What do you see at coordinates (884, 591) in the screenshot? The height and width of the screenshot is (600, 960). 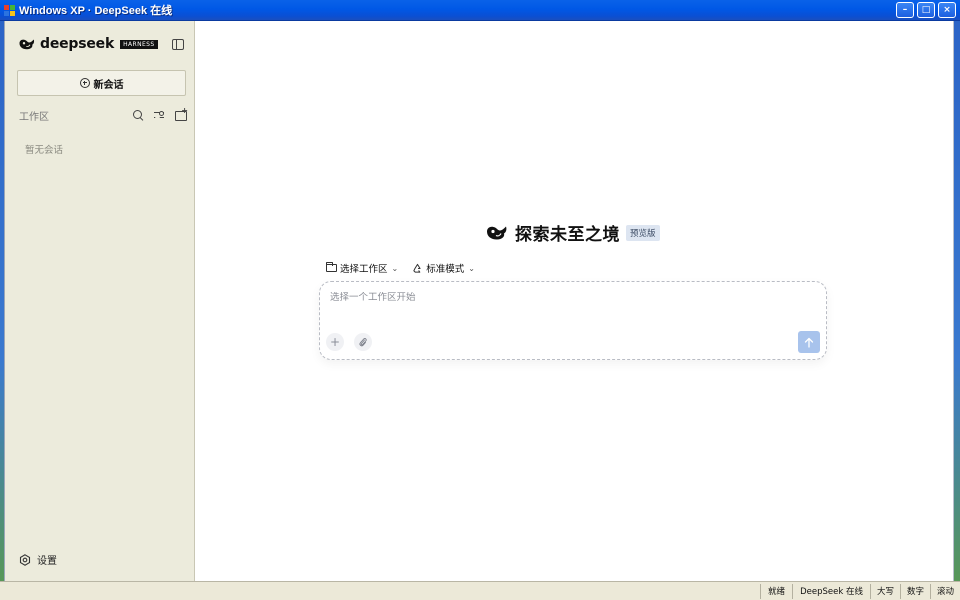 I see `status-caps: 大写` at bounding box center [884, 591].